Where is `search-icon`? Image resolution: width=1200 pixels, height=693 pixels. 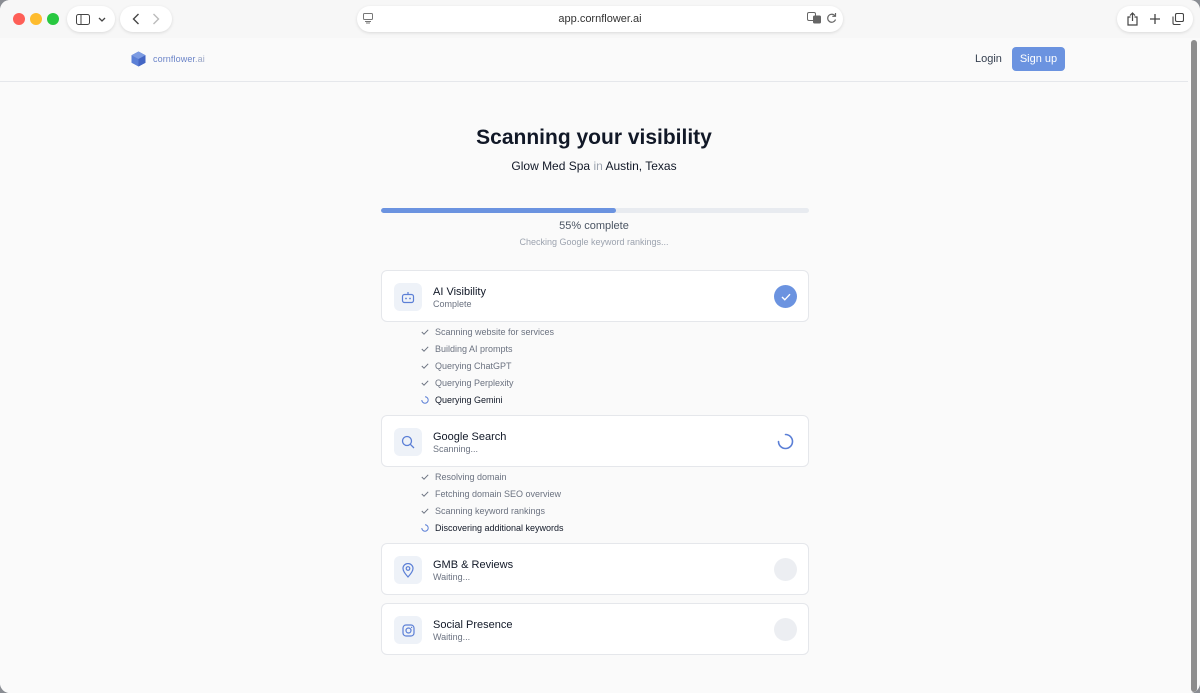 search-icon is located at coordinates (408, 442).